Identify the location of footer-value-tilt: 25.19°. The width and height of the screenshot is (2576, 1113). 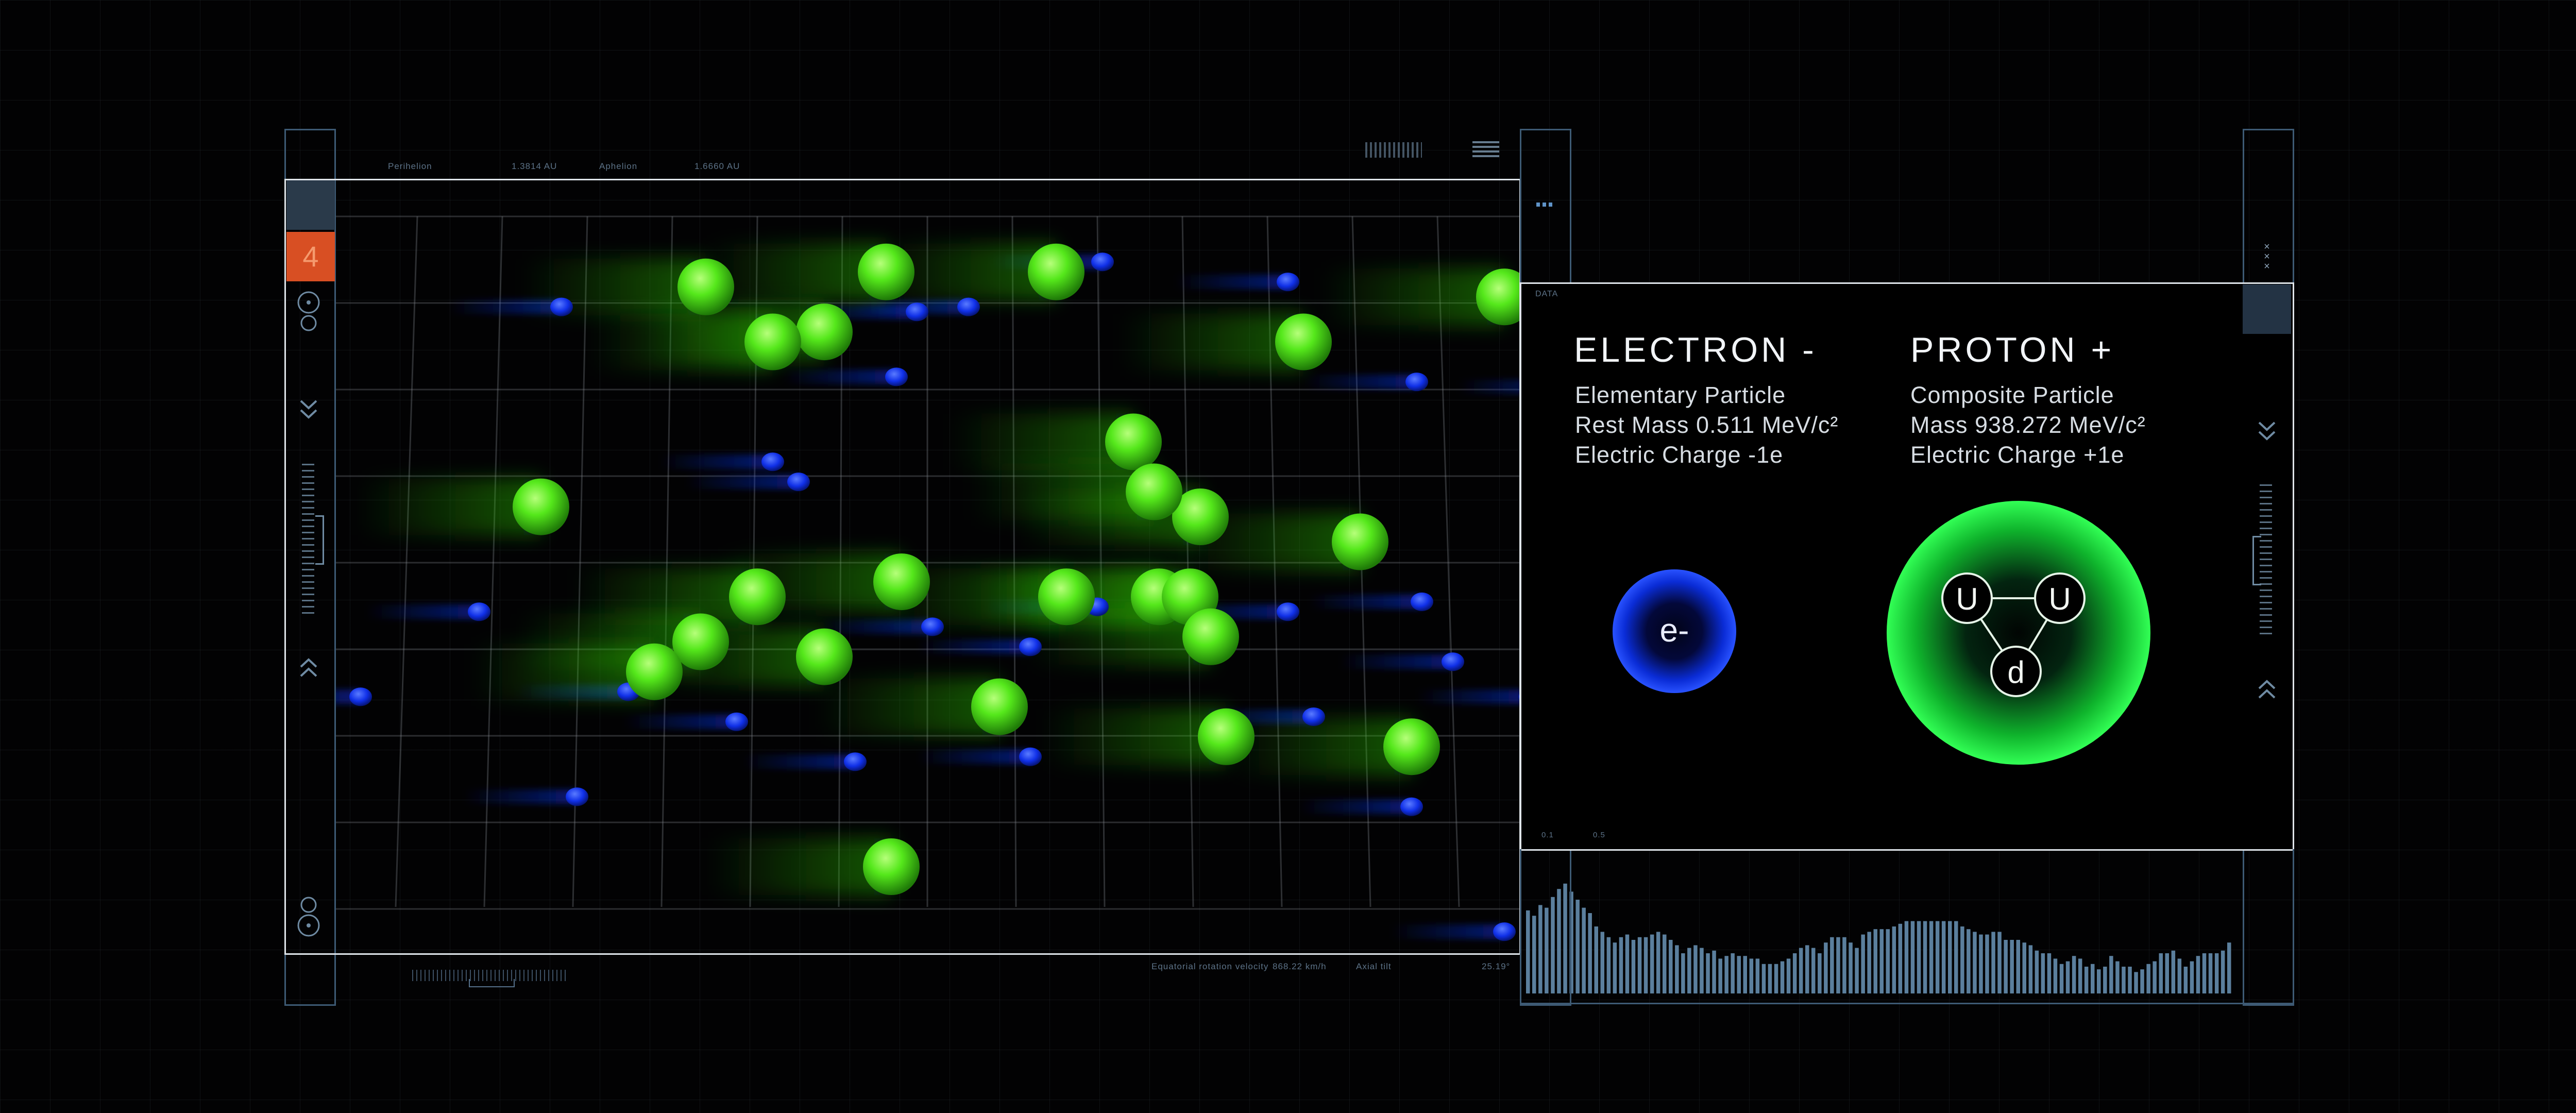
(1496, 966).